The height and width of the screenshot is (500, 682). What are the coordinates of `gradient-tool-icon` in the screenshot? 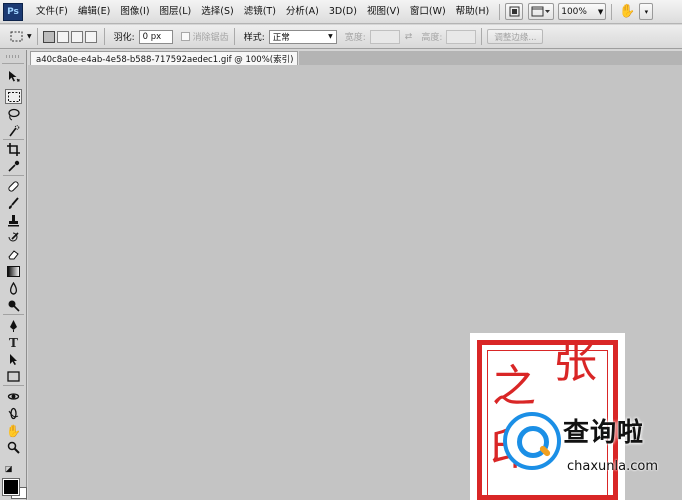 It's located at (13, 271).